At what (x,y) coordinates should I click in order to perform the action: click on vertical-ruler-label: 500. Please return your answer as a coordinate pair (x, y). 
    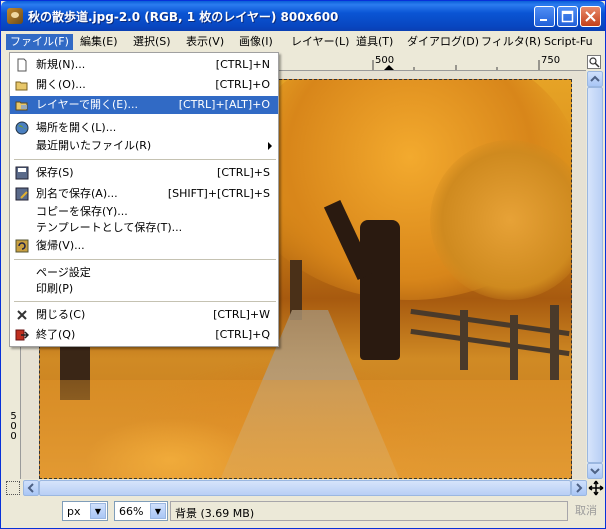
    Looking at the image, I should click on (13, 426).